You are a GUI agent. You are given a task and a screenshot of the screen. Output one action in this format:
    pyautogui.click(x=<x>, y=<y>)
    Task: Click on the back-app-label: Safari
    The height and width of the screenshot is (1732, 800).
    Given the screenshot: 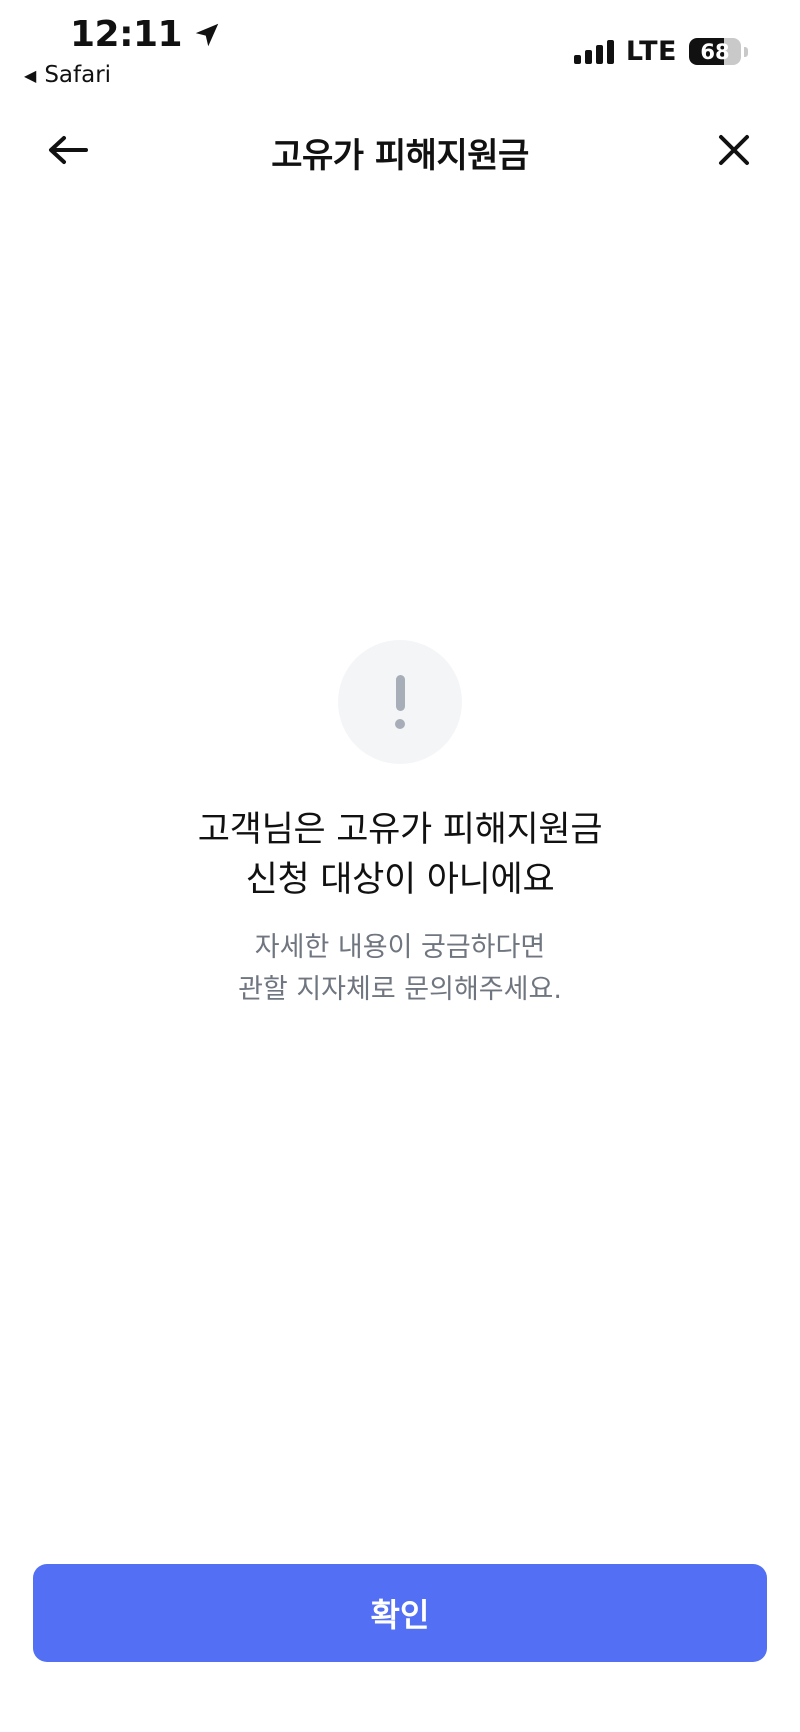 What is the action you would take?
    pyautogui.click(x=78, y=75)
    